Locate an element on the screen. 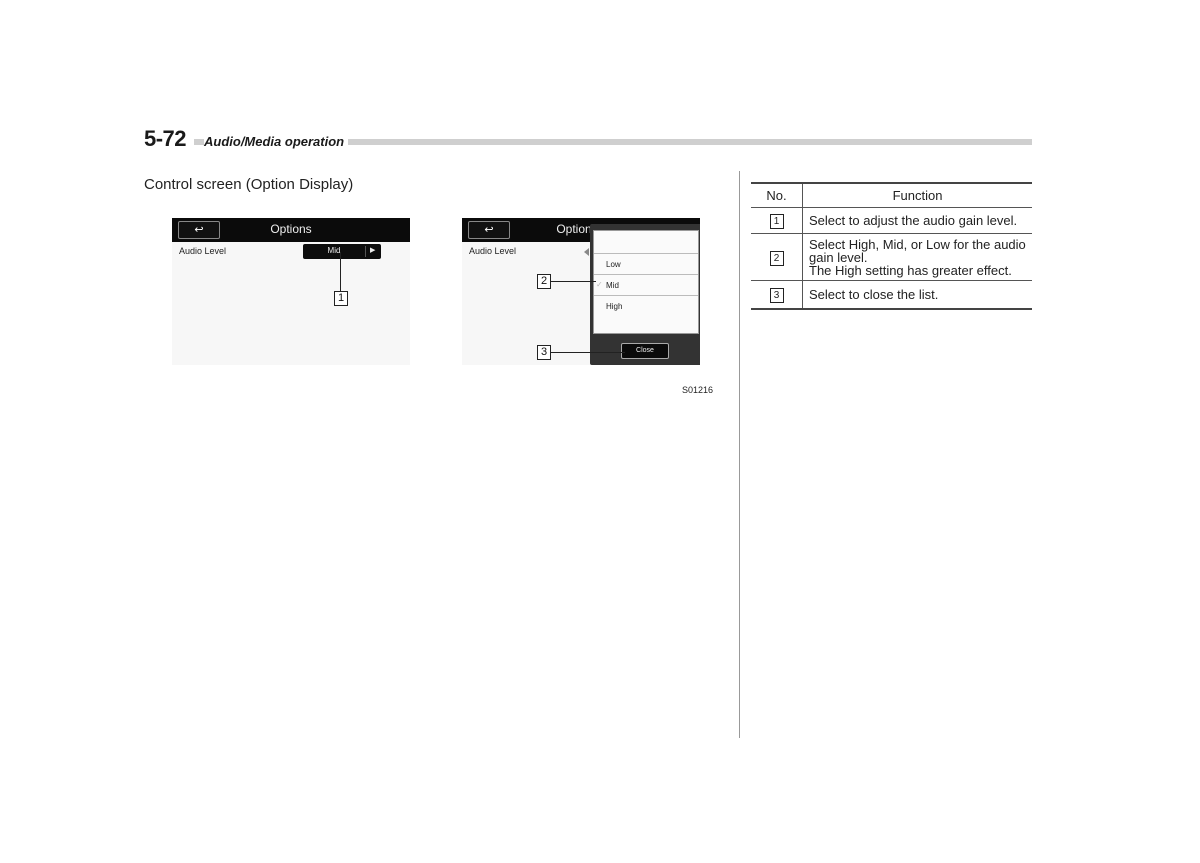  row-number: 1 is located at coordinates (776, 221).